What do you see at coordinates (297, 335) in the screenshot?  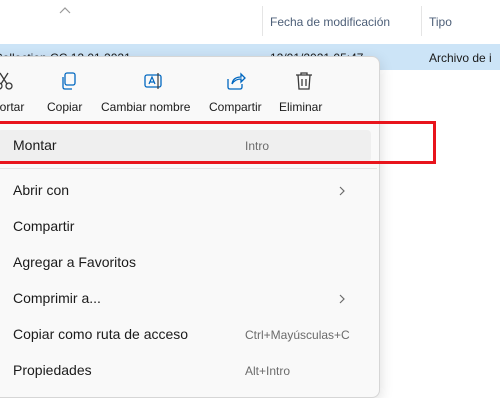 I see `menu-item-shortcut: Ctrl+Mayúsculas+C` at bounding box center [297, 335].